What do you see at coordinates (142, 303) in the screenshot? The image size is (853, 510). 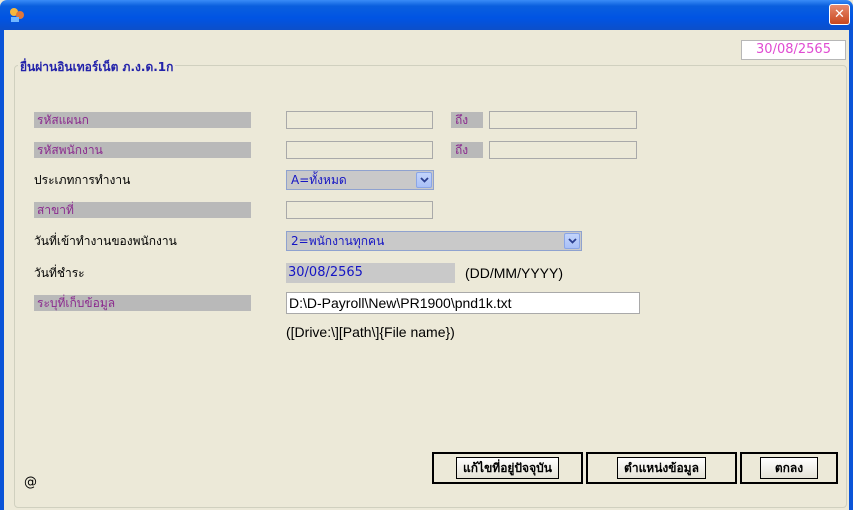 I see `storage-label: ระบุที่เก็บข้อมูล` at bounding box center [142, 303].